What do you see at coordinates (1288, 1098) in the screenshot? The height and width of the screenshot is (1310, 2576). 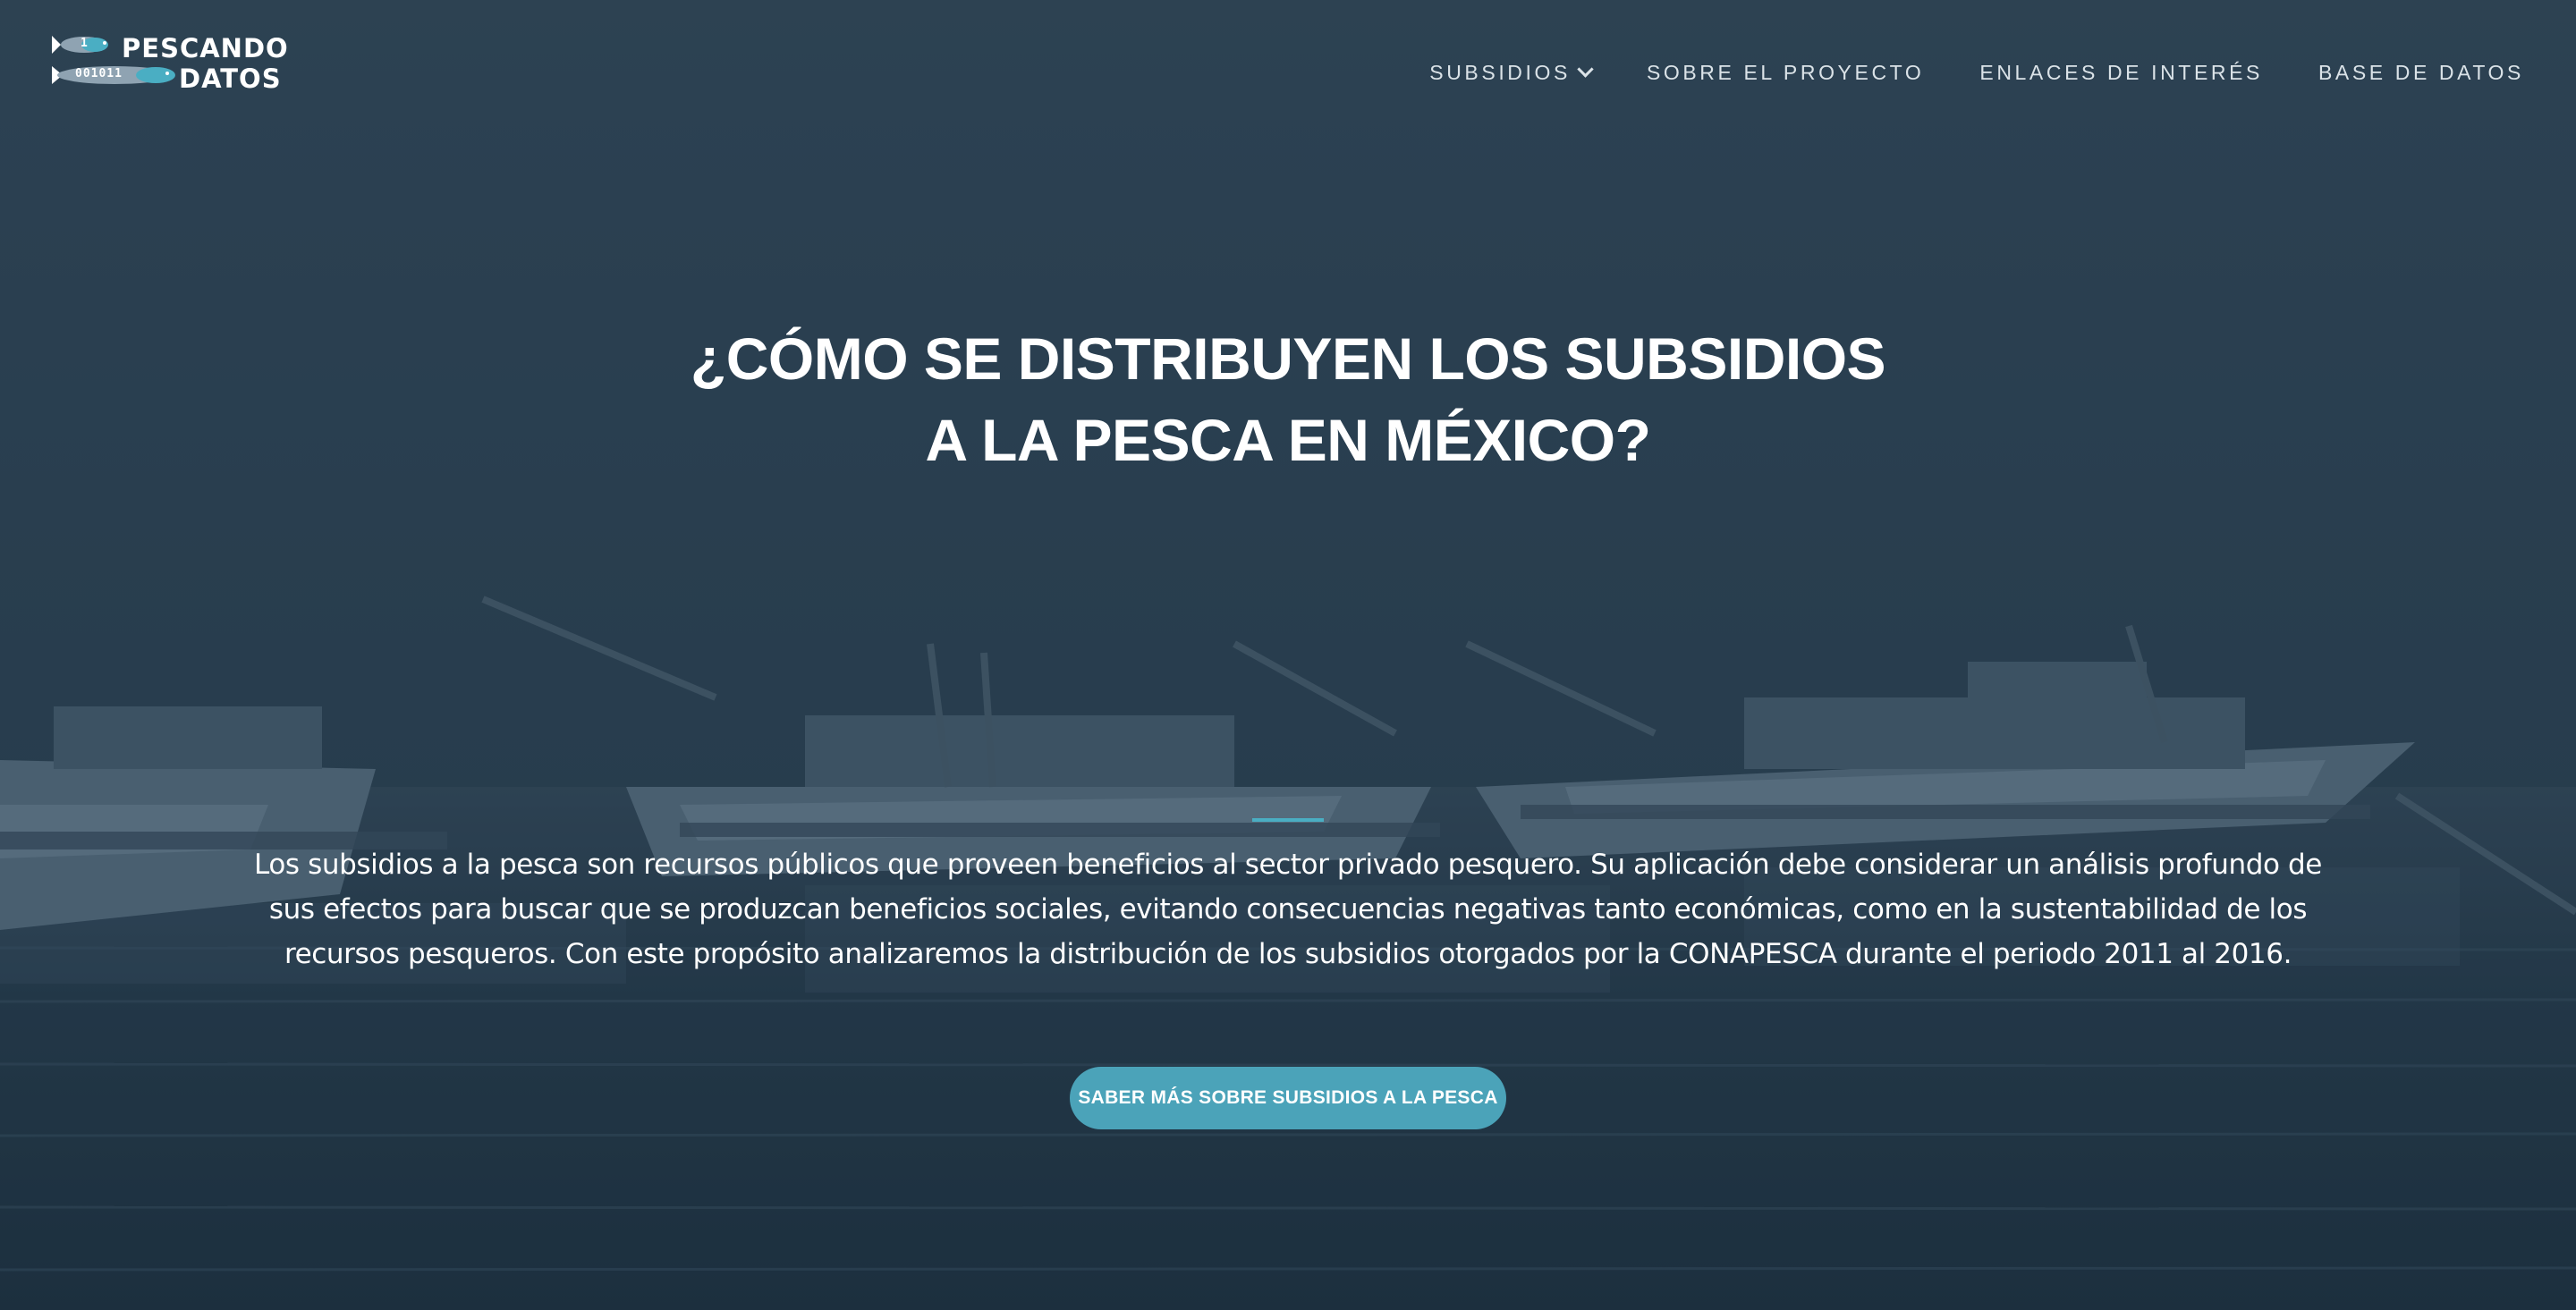 I see `learn-more-subsidies-button: SABER MÁS SOBRE SUBSIDIOS A LA PESCA` at bounding box center [1288, 1098].